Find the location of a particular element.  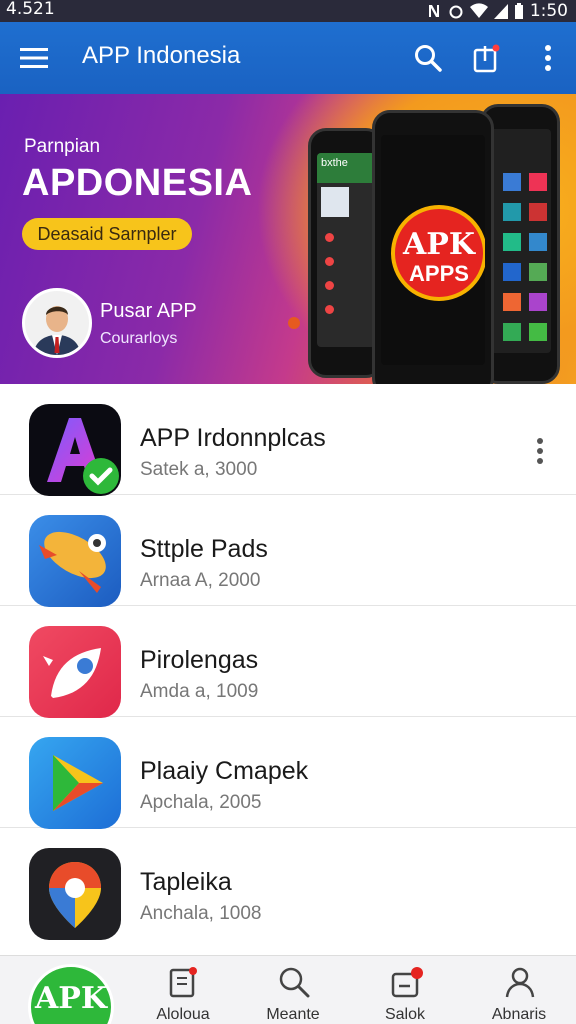

app-bar: APP Indonesia is located at coordinates (288, 58).